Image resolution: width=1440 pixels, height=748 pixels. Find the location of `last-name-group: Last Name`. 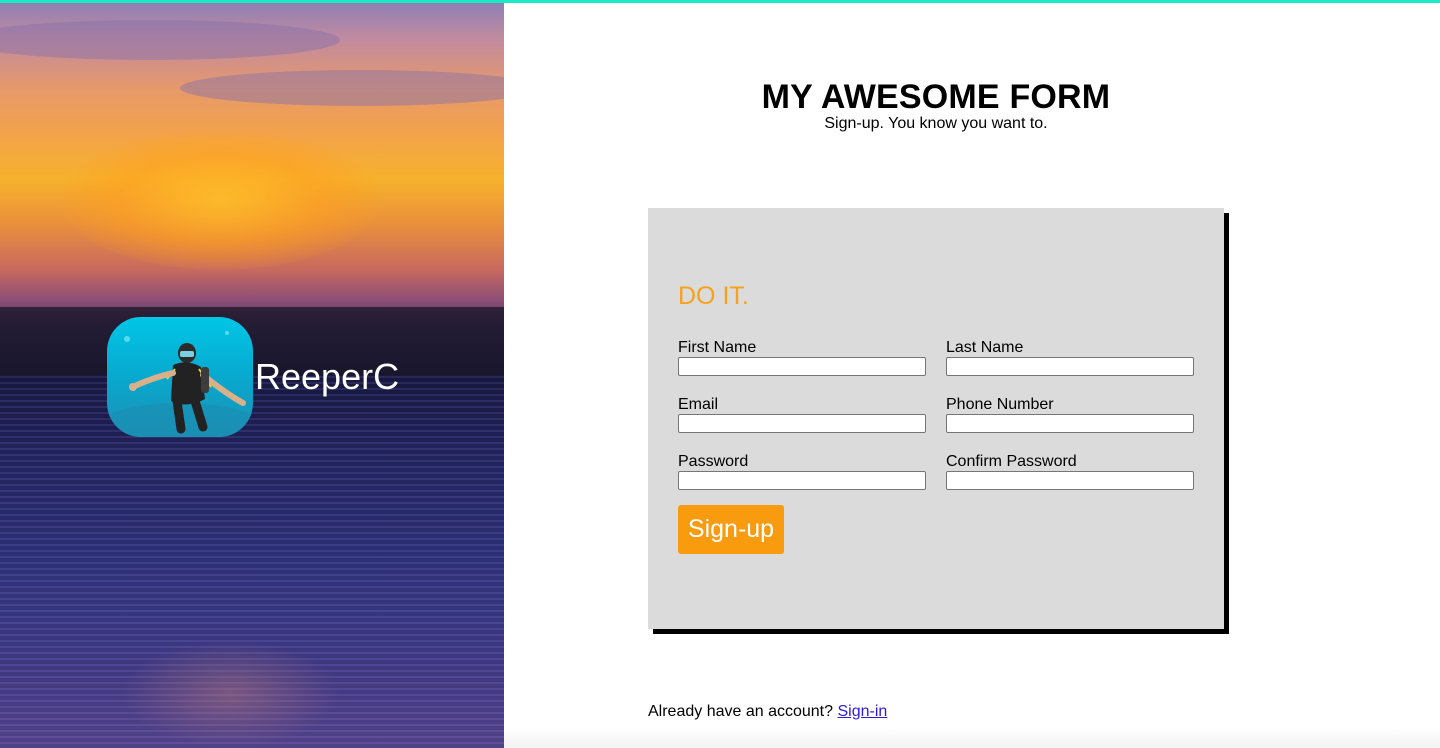

last-name-group: Last Name is located at coordinates (1070, 357).